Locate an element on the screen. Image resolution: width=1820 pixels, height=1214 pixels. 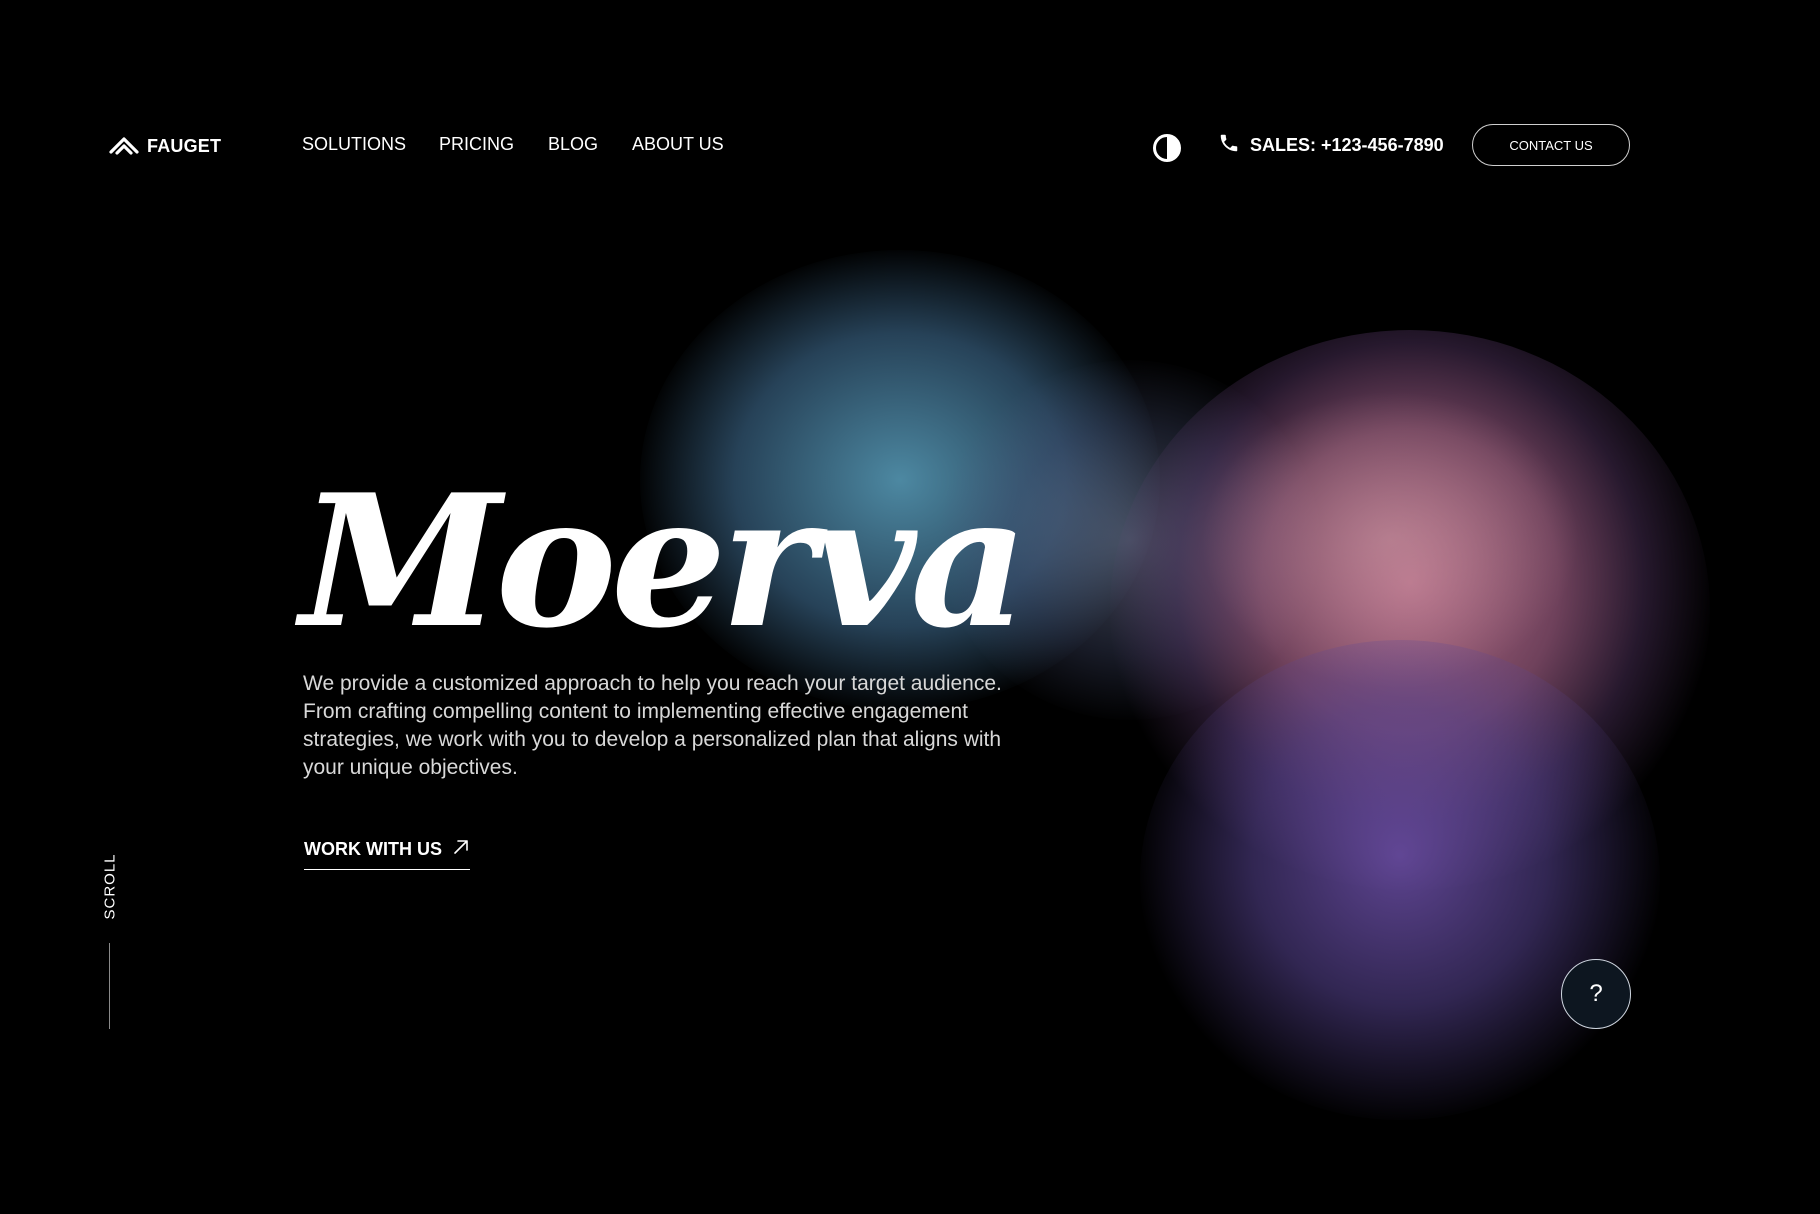
arrow-up-right-icon is located at coordinates (461, 849).